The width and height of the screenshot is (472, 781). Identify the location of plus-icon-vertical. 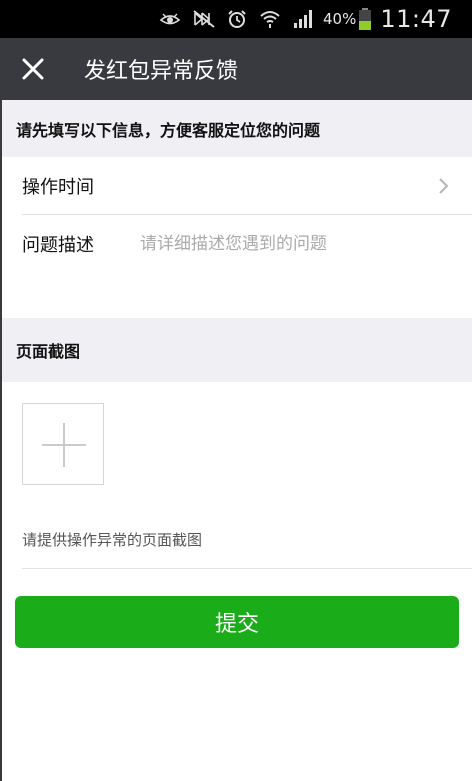
(64, 445).